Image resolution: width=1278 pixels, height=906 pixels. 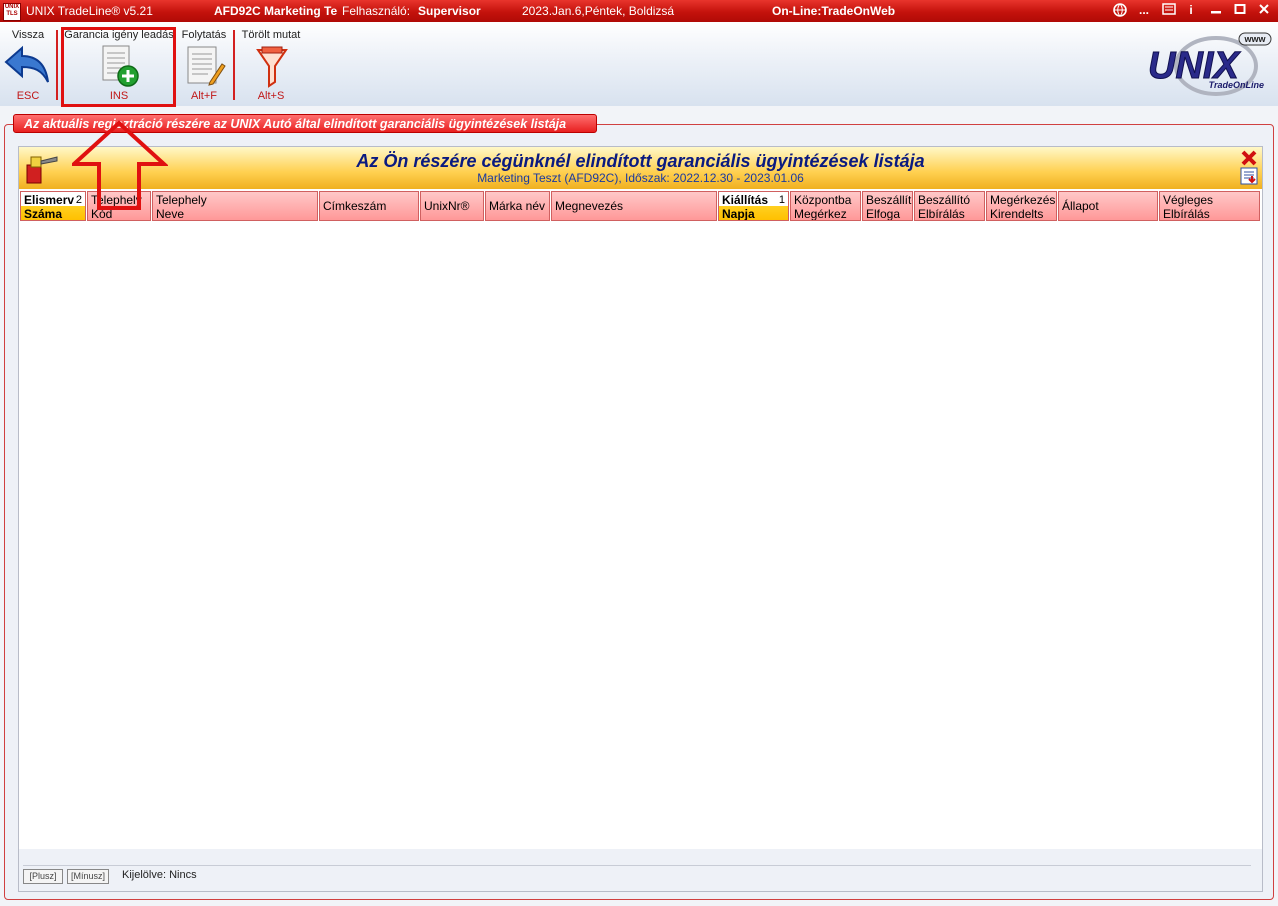 I want to click on col-label: Elismerv, so click(x=49, y=200).